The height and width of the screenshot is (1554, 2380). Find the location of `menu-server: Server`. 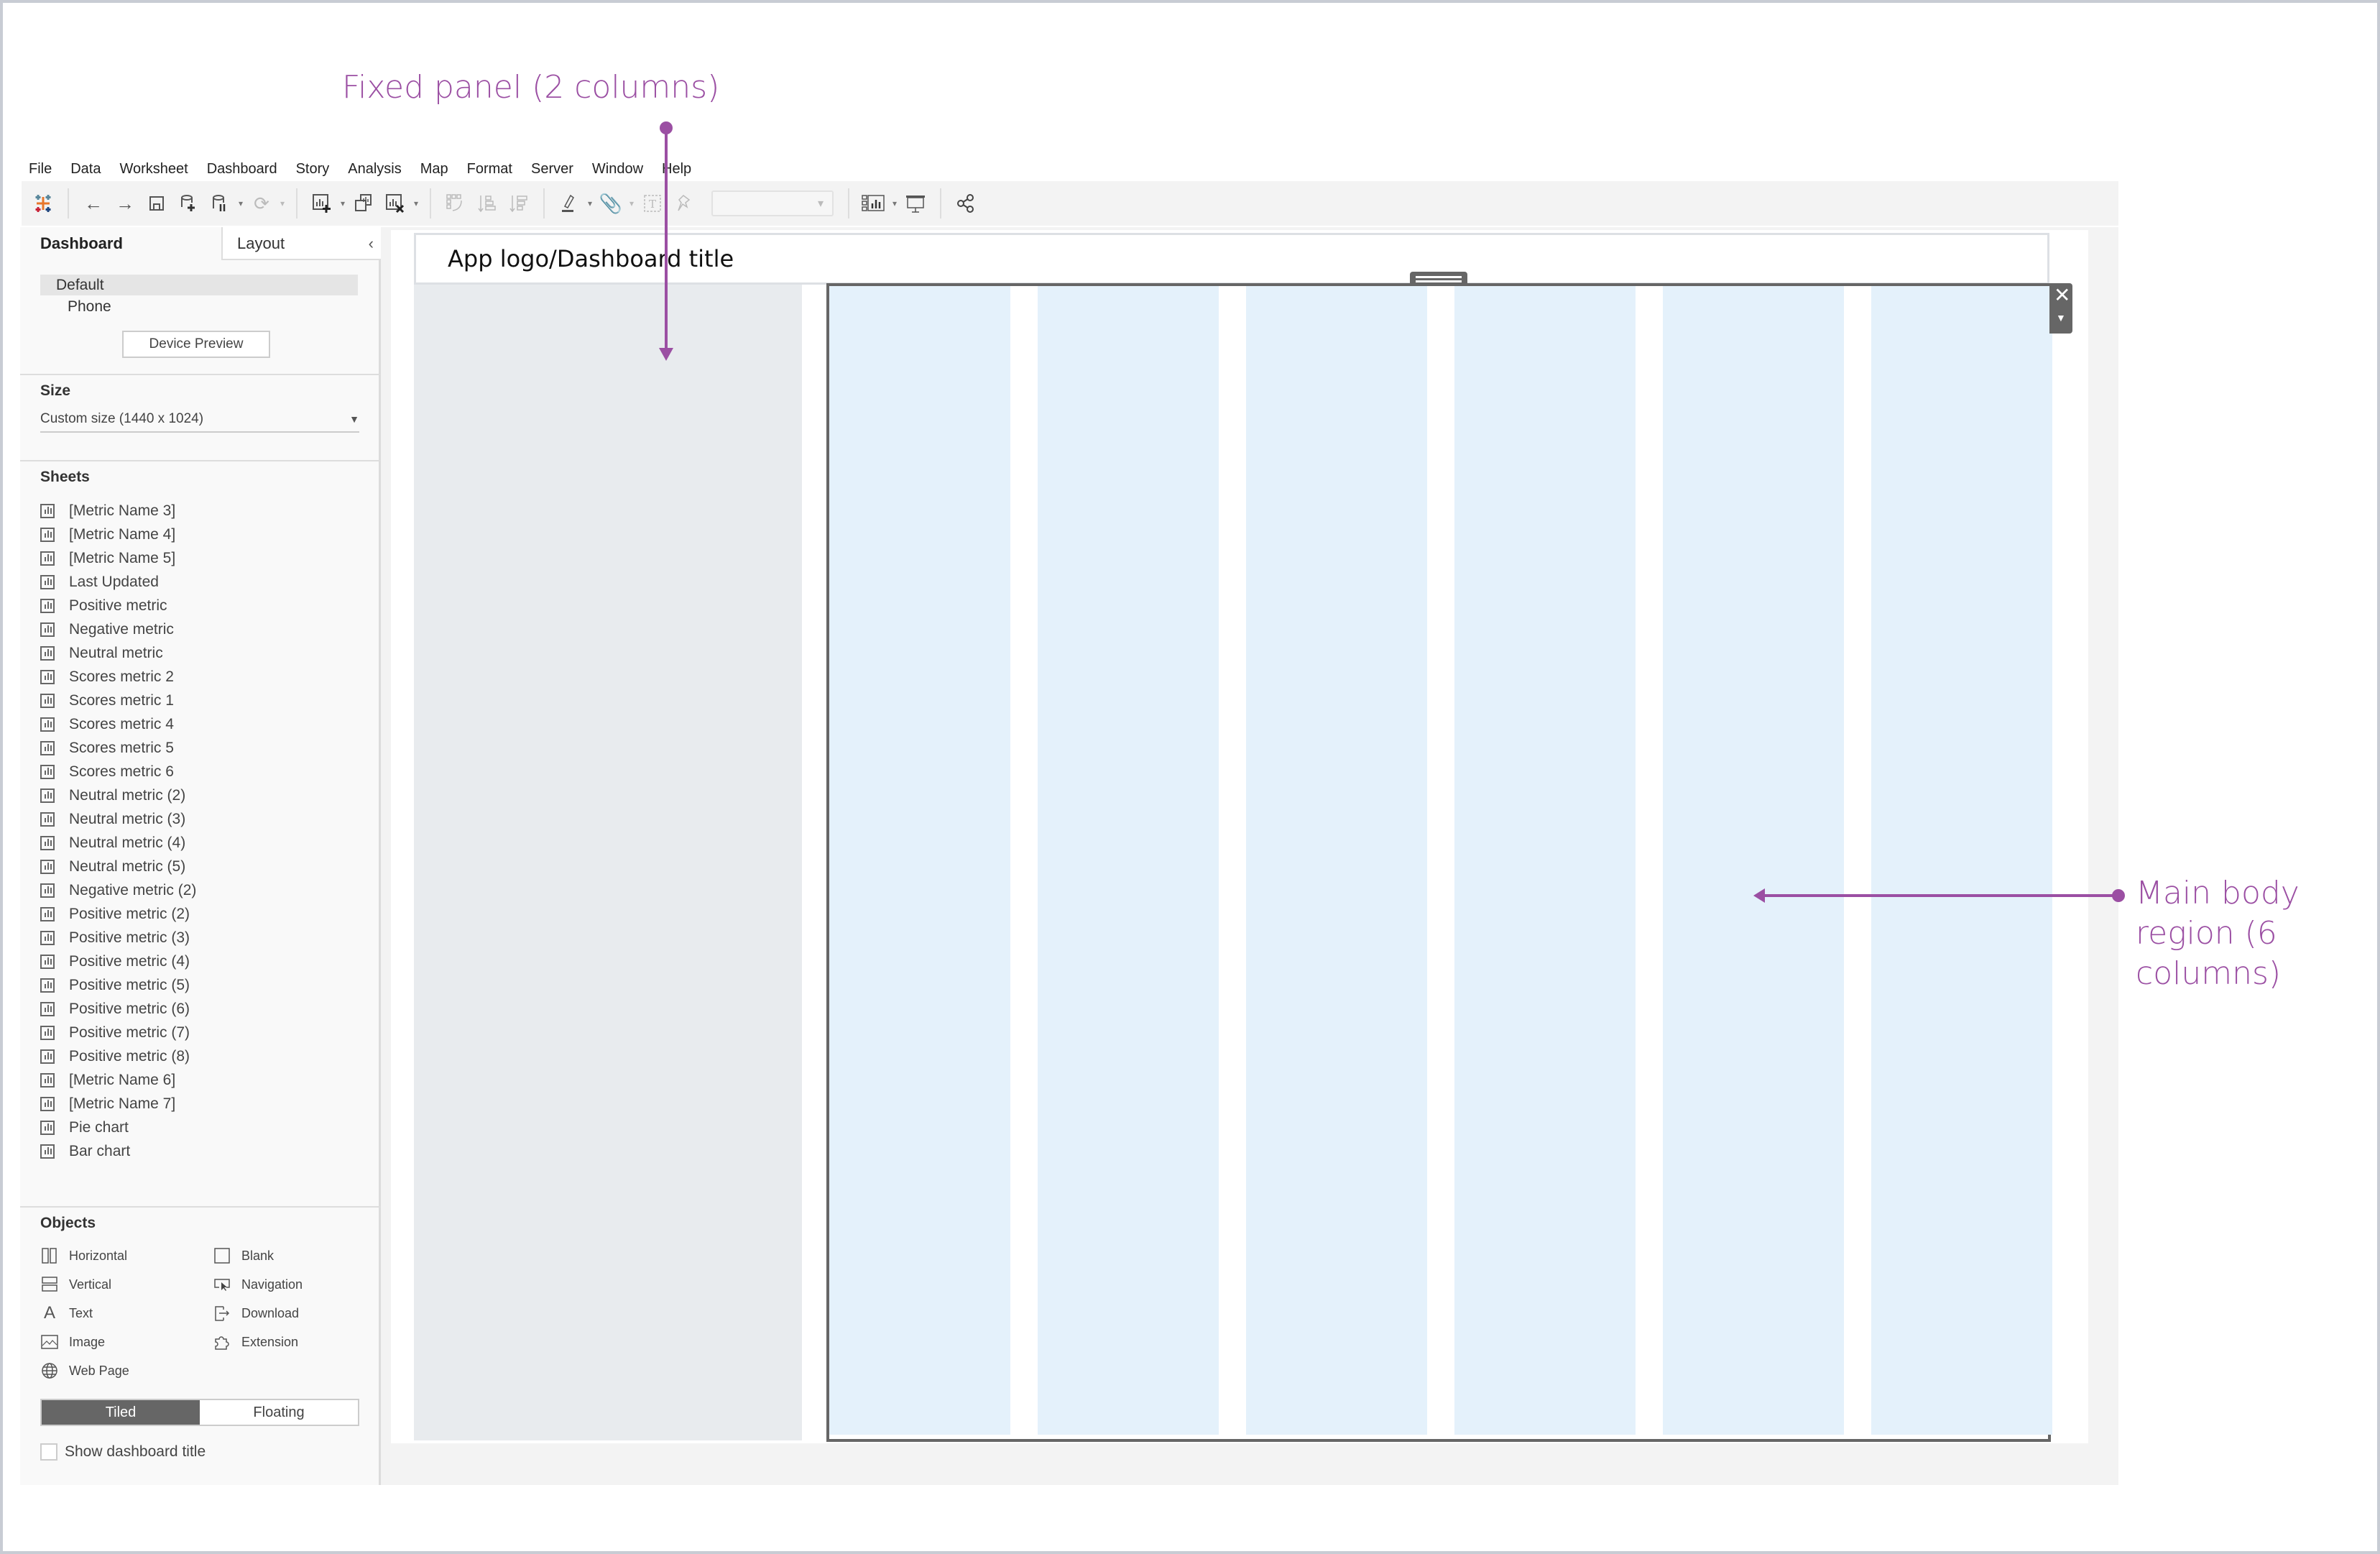

menu-server: Server is located at coordinates (557, 169).